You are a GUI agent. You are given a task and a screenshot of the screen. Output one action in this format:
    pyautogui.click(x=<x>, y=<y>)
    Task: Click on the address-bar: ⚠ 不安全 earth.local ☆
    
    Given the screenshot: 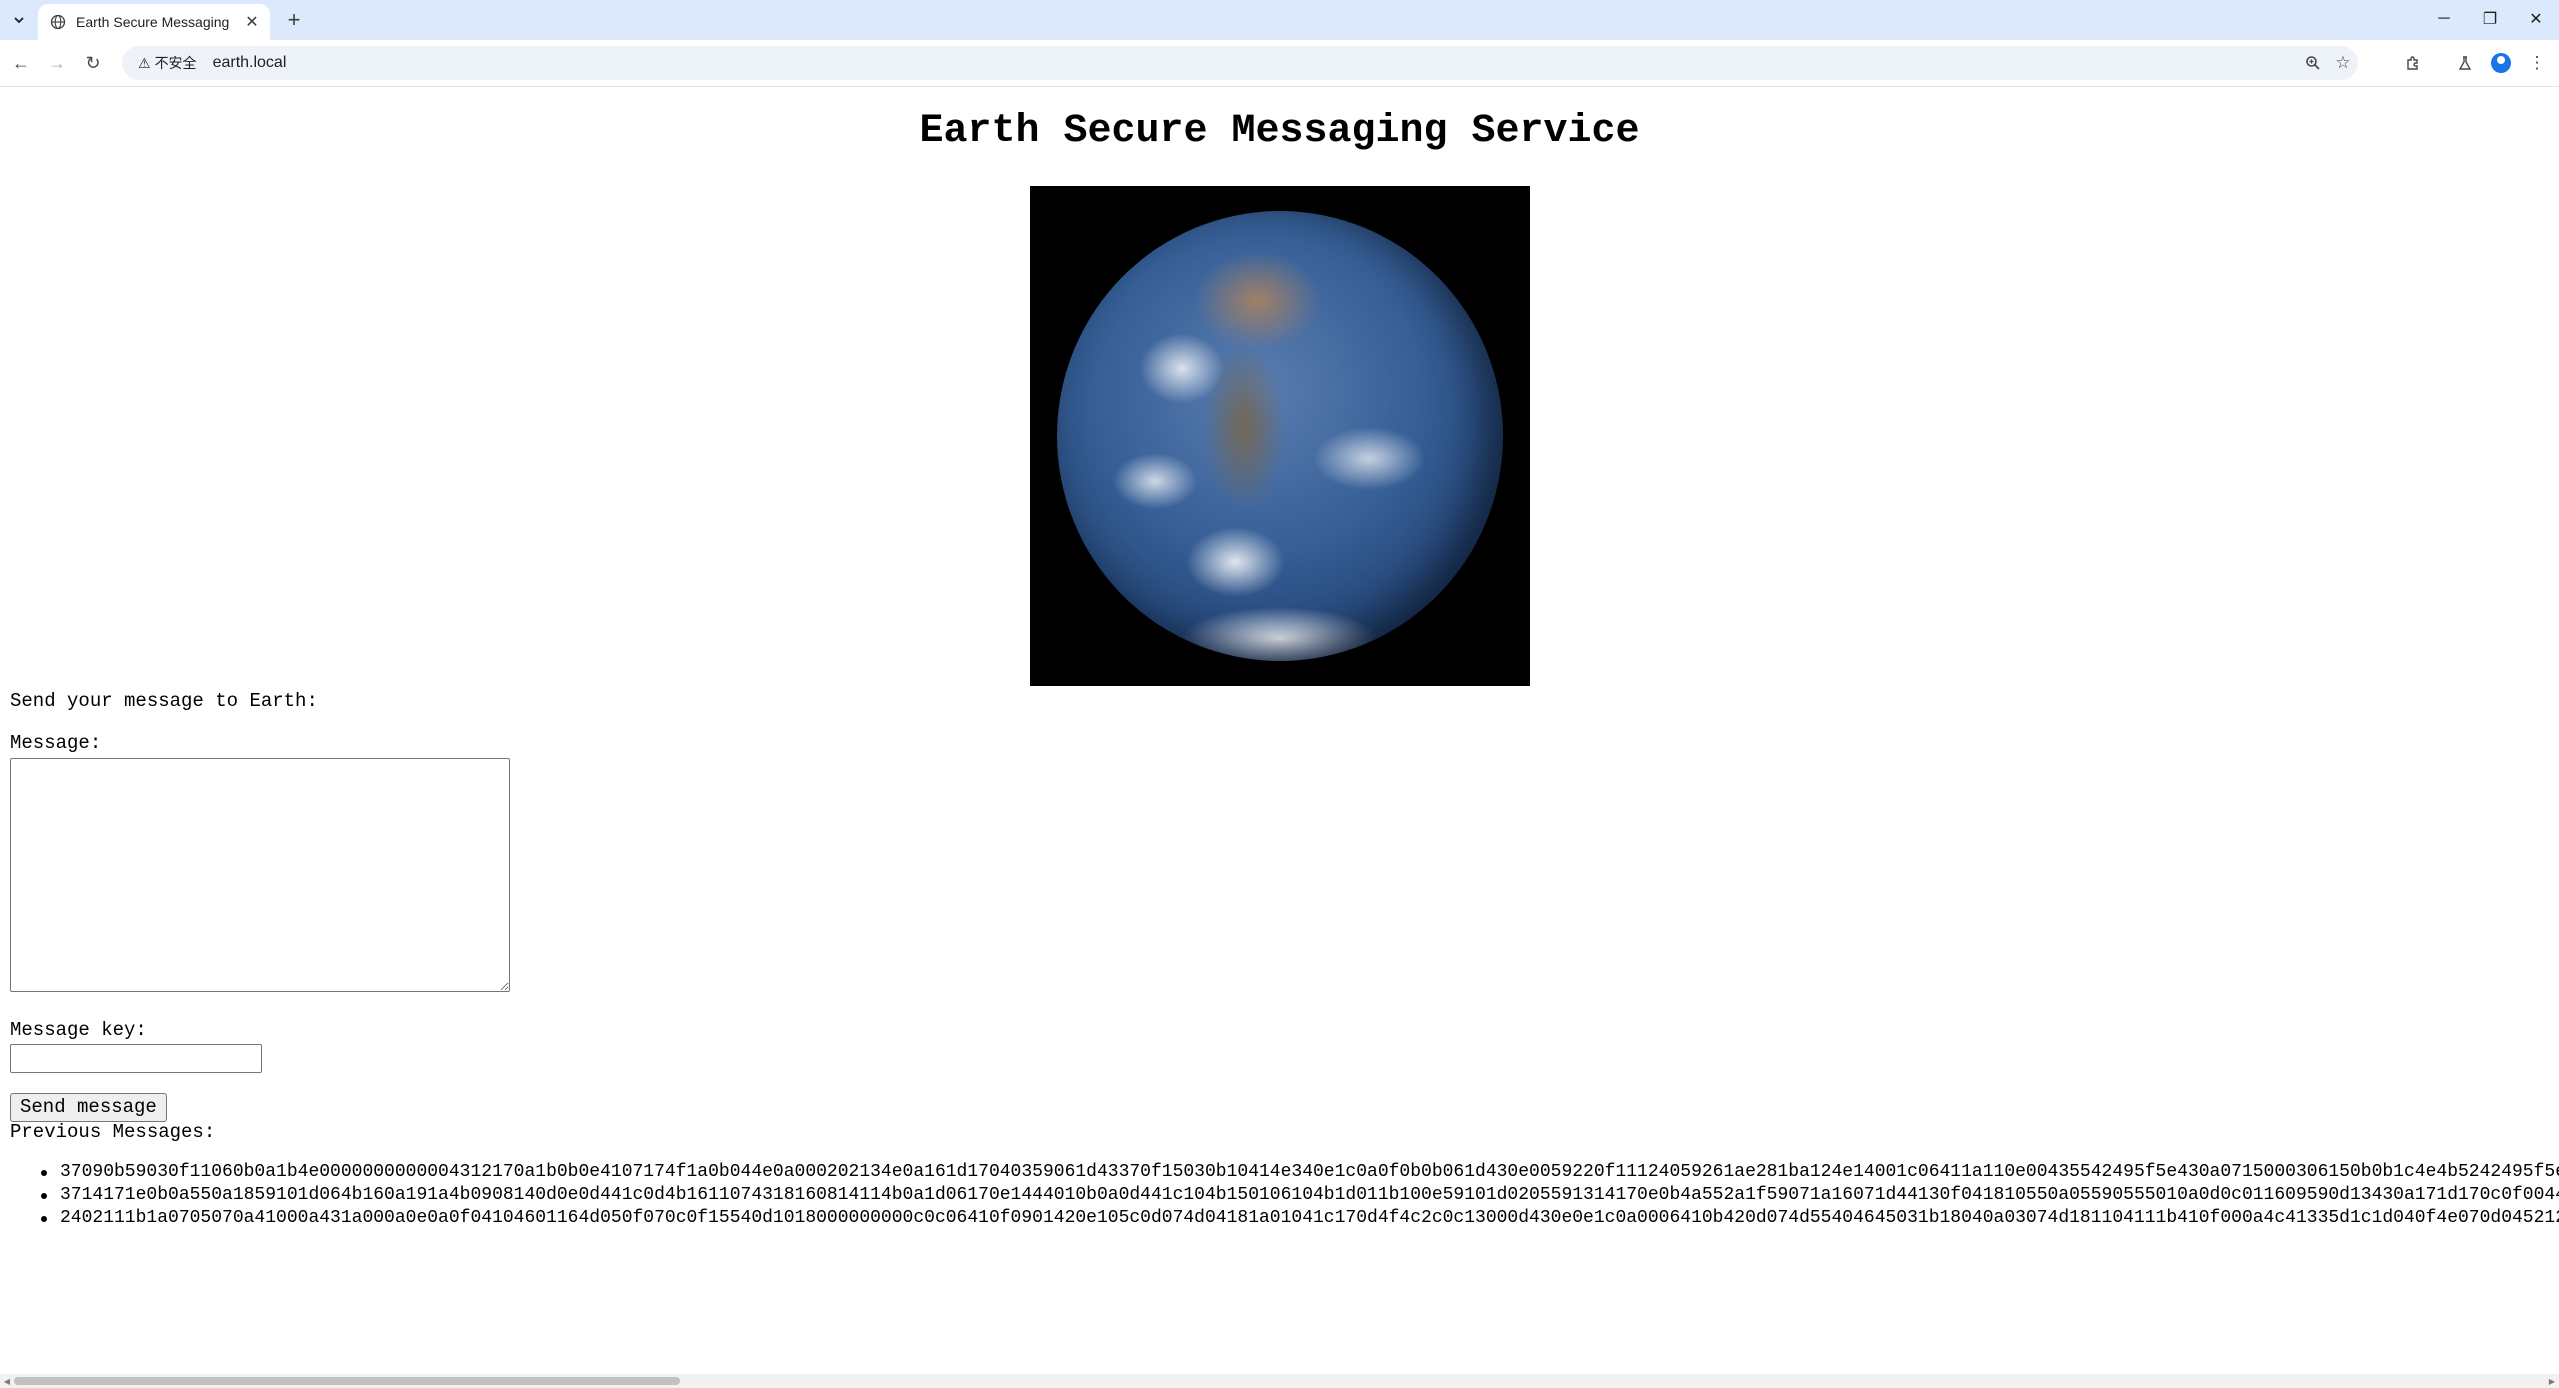 What is the action you would take?
    pyautogui.click(x=1240, y=63)
    